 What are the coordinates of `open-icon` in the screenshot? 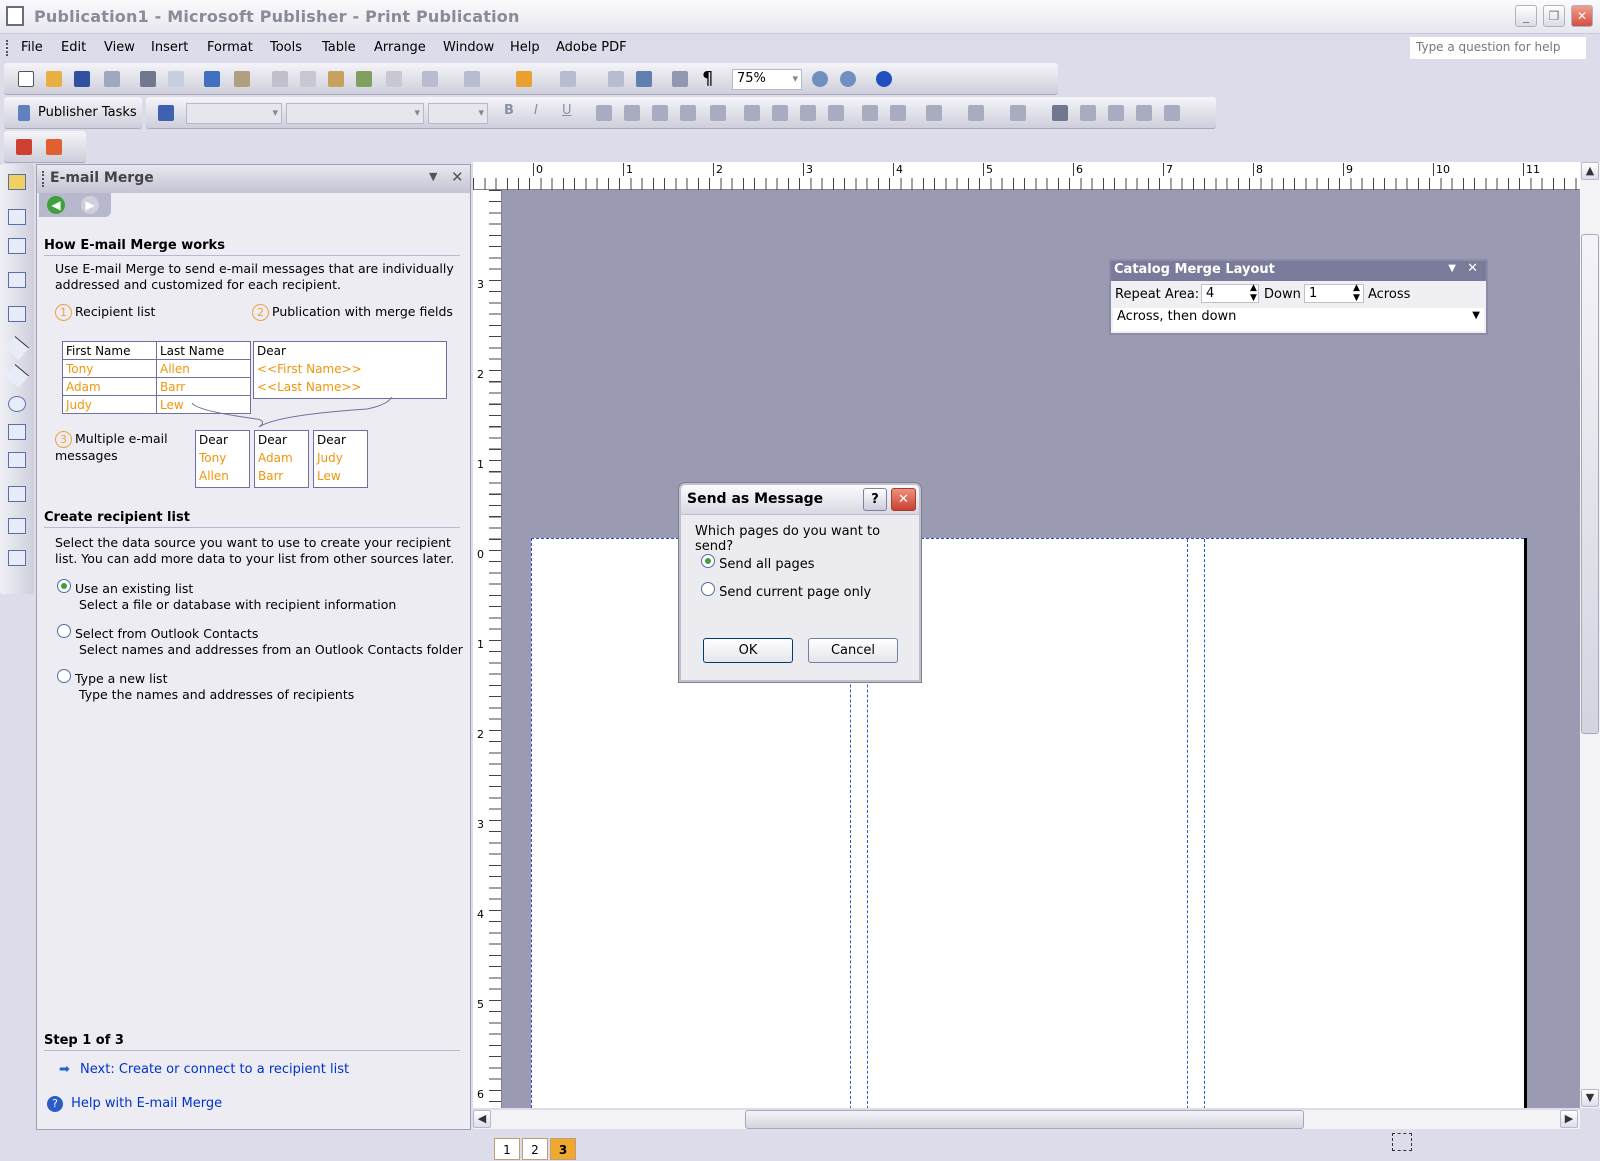 It's located at (54, 79).